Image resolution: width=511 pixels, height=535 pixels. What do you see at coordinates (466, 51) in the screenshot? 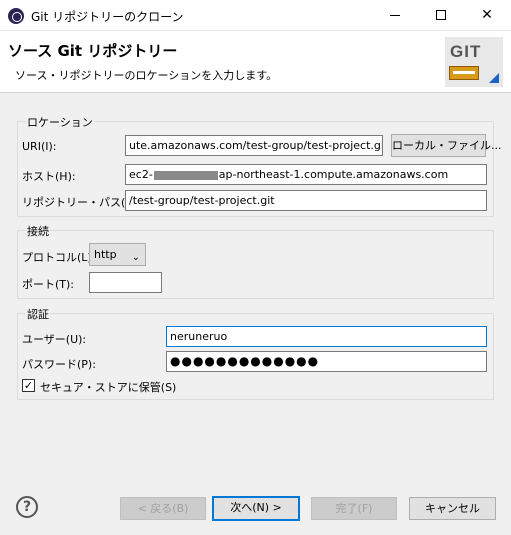
I see `git-logo-text: GIT` at bounding box center [466, 51].